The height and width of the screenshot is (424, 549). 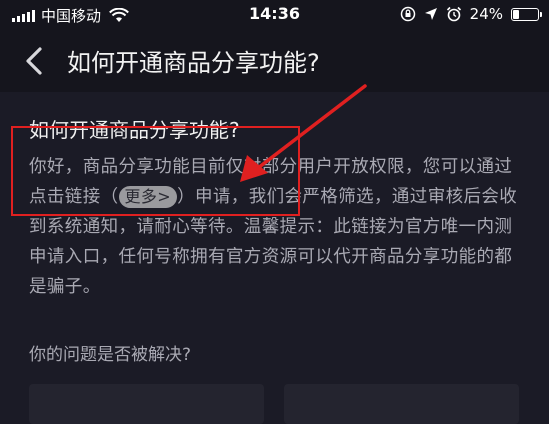 I want to click on battery-percent: 24%, so click(x=486, y=14).